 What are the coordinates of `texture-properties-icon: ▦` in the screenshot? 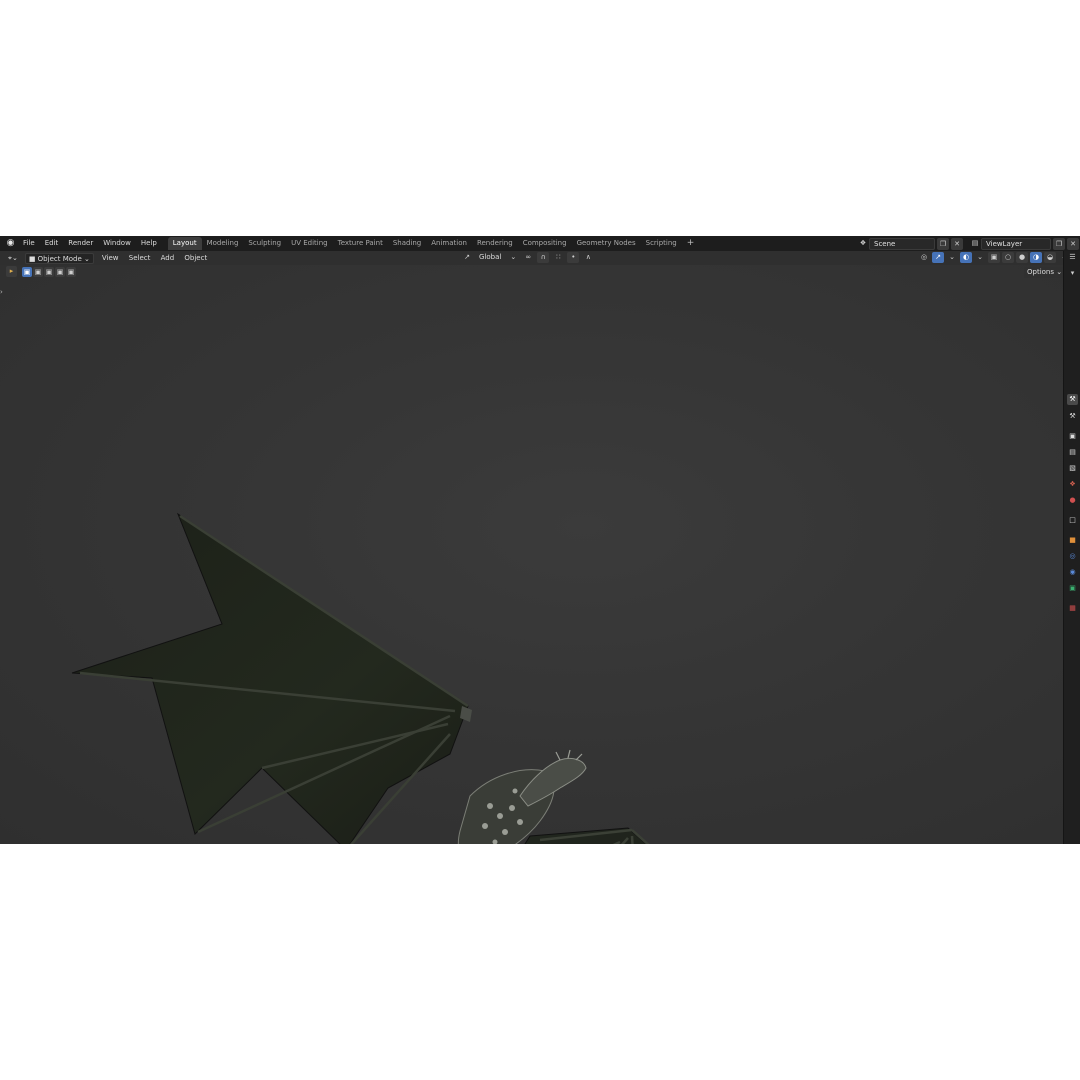 It's located at (1072, 608).